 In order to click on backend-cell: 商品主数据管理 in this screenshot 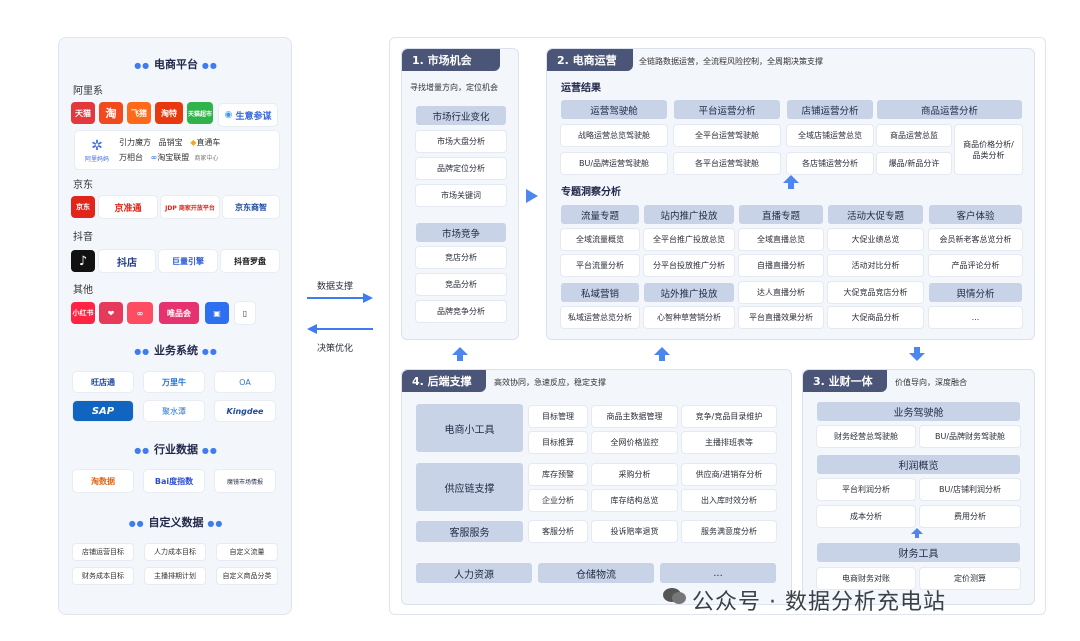, I will do `click(634, 416)`.